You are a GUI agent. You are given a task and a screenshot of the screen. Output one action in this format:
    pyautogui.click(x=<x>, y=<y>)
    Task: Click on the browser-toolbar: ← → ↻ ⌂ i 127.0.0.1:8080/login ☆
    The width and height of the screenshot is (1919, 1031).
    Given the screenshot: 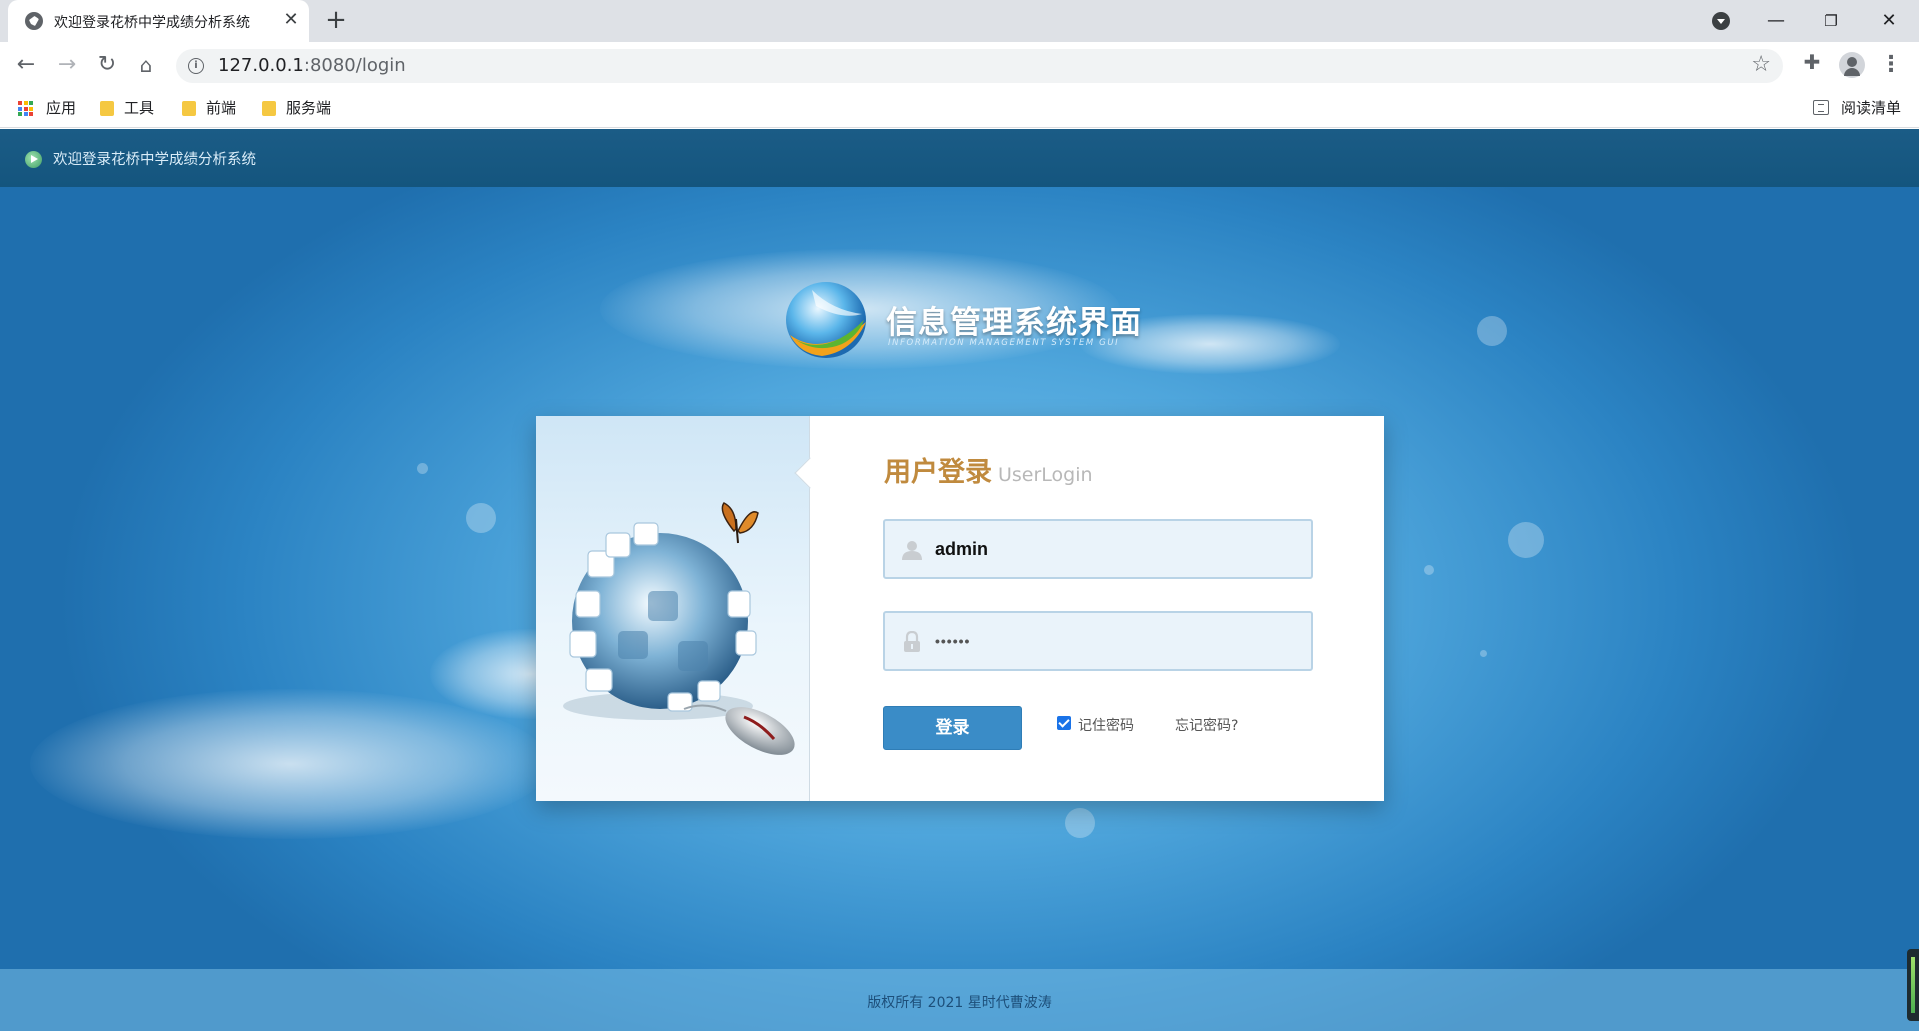 What is the action you would take?
    pyautogui.click(x=959, y=65)
    